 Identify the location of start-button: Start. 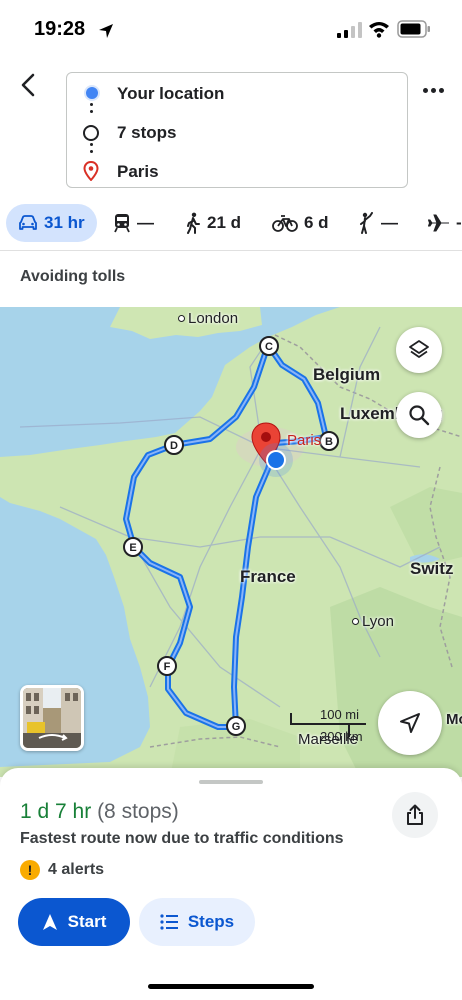
(74, 922).